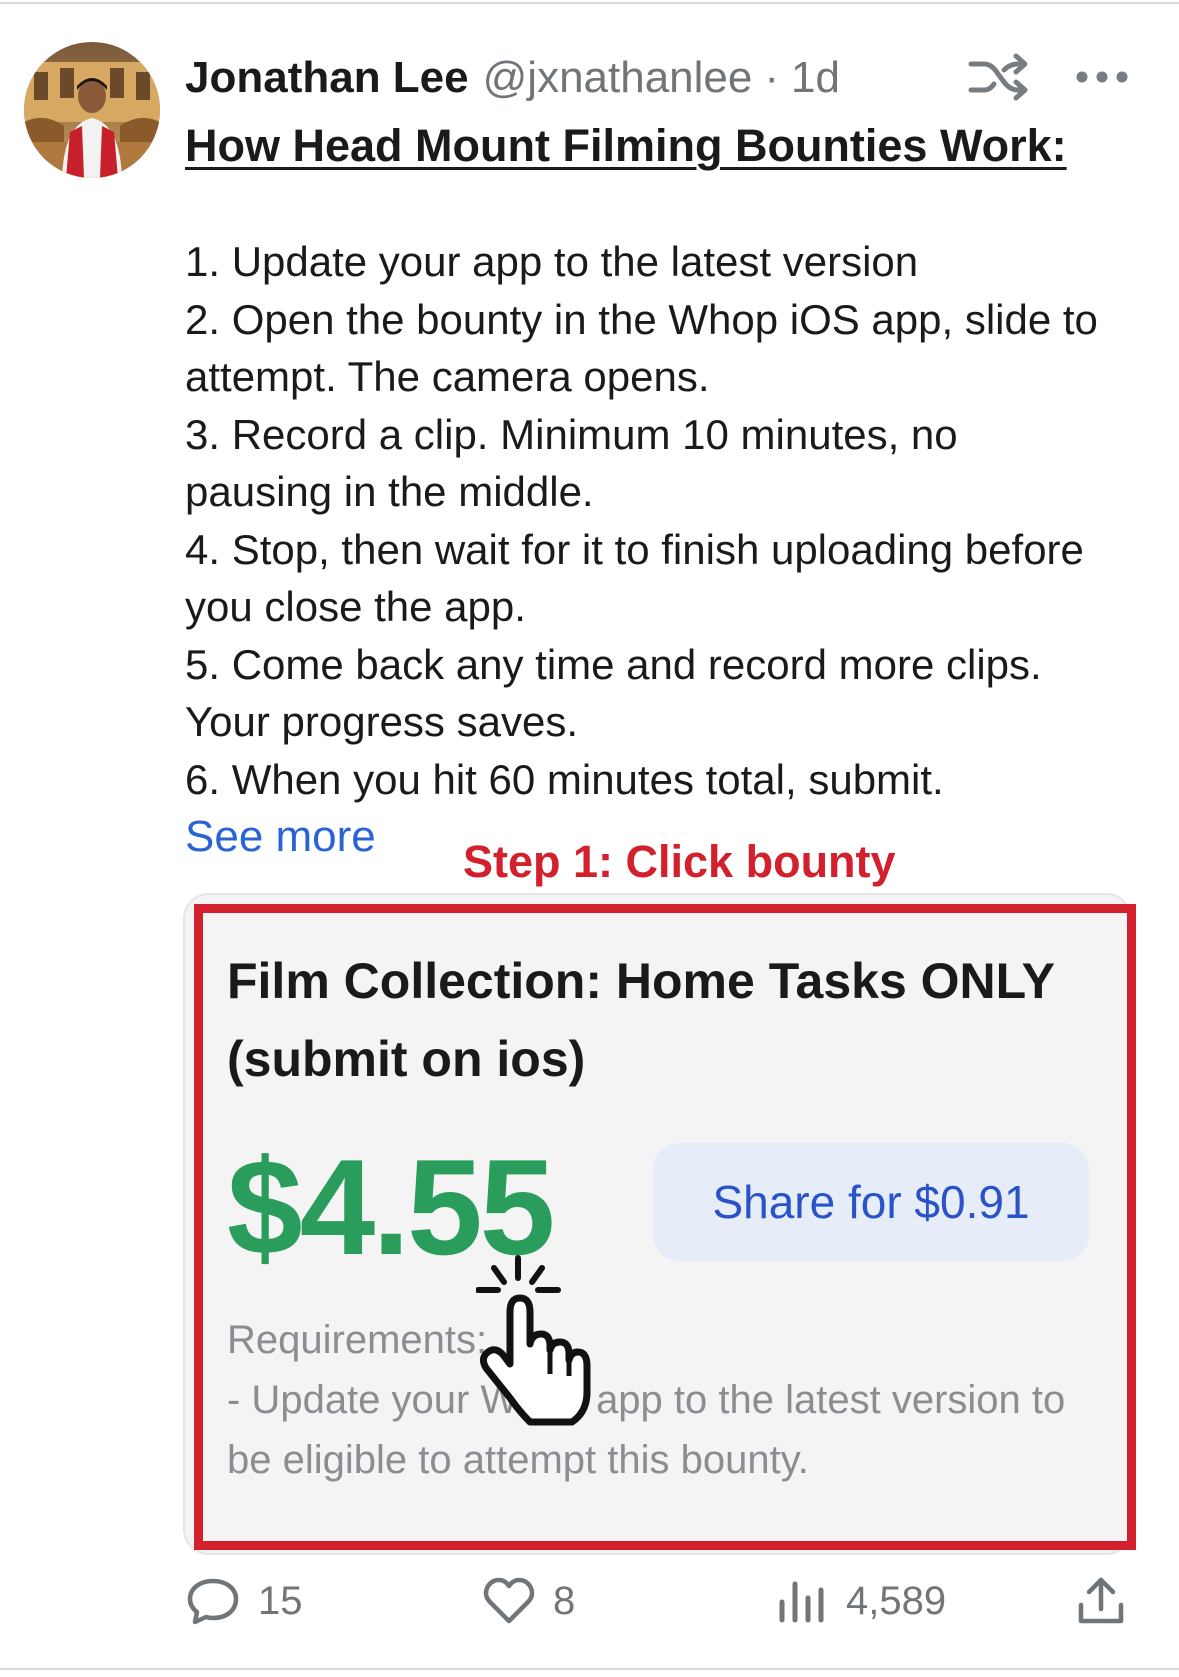  I want to click on like-count: 8, so click(564, 1600).